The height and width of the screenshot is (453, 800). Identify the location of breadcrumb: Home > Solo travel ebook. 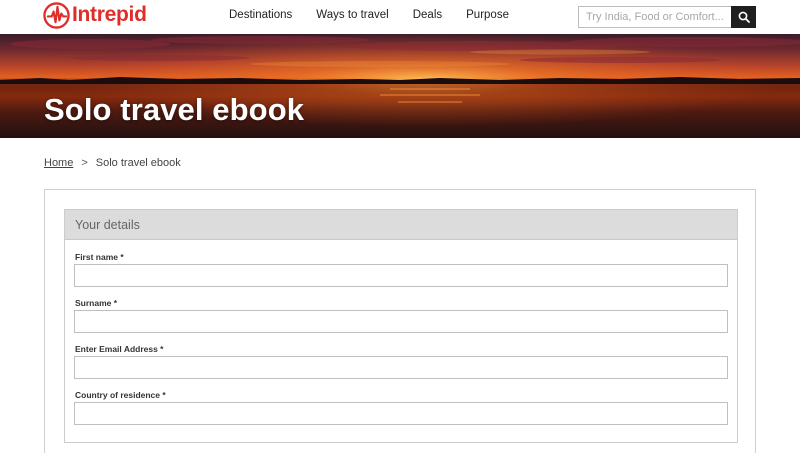
(112, 163).